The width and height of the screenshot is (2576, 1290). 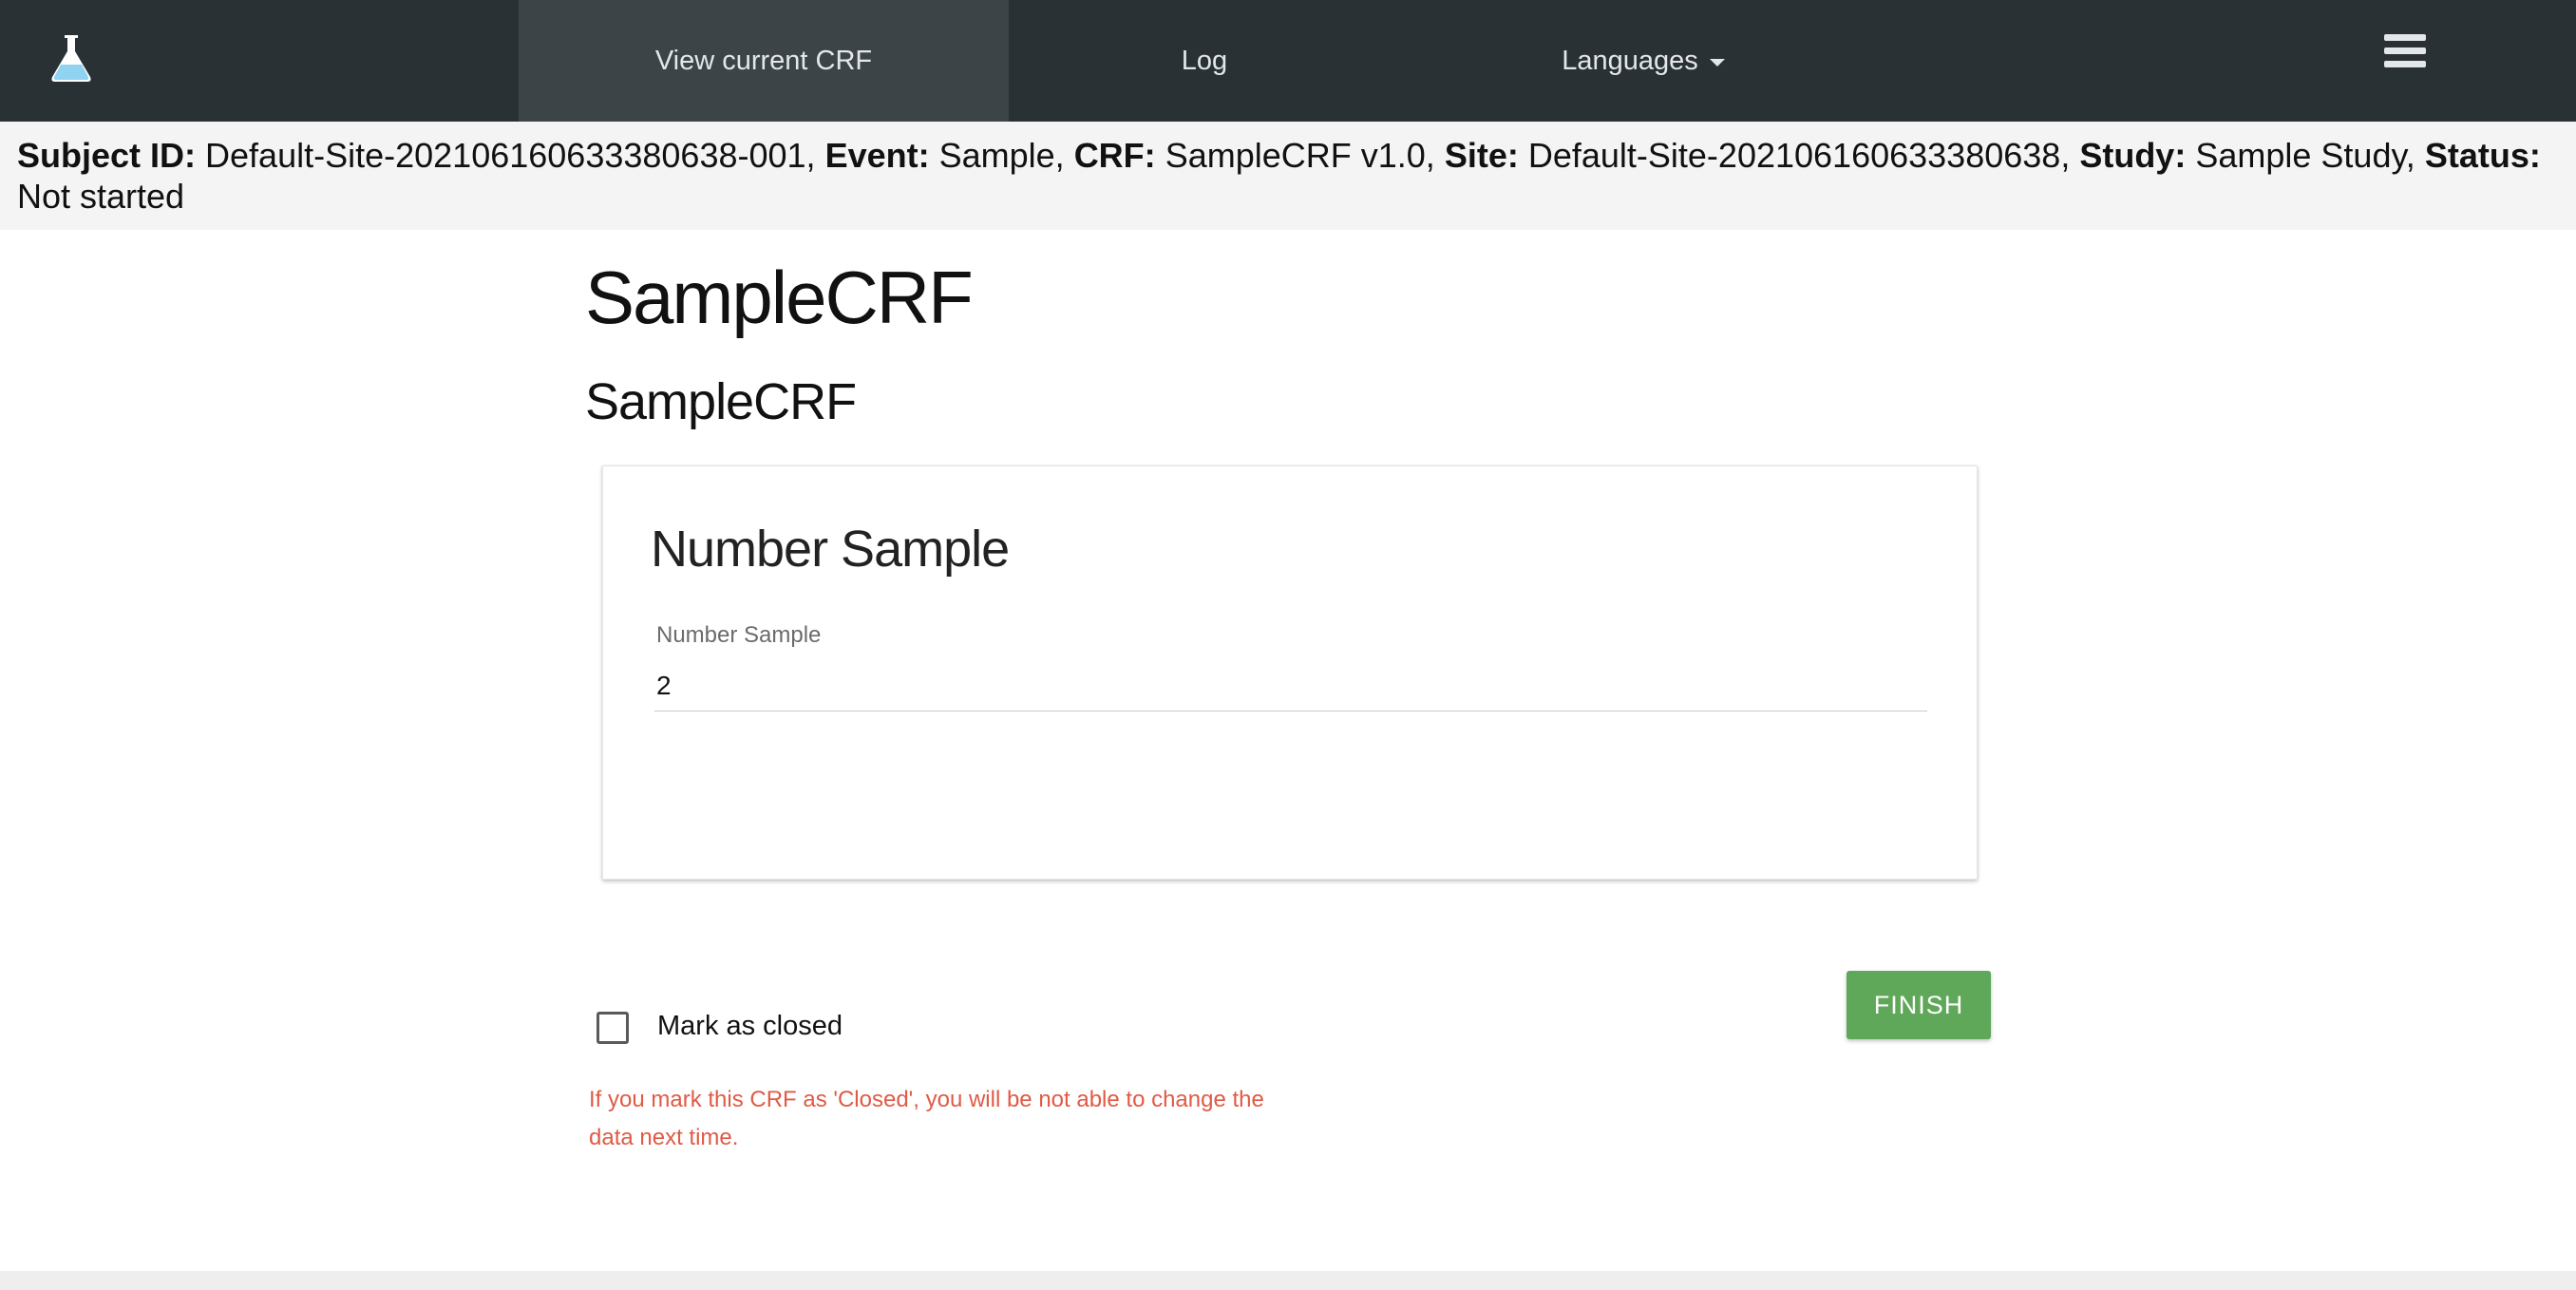 I want to click on subject-id-label: Subject ID:, so click(x=107, y=155).